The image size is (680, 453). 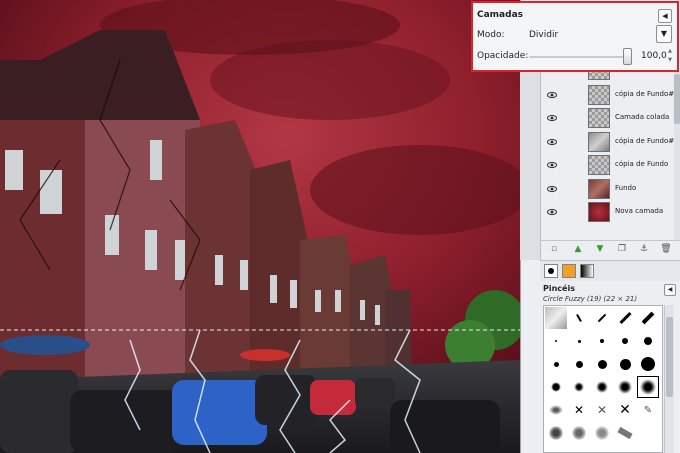 I want to click on layer-name: cópia de Fundo, so click(x=642, y=164).